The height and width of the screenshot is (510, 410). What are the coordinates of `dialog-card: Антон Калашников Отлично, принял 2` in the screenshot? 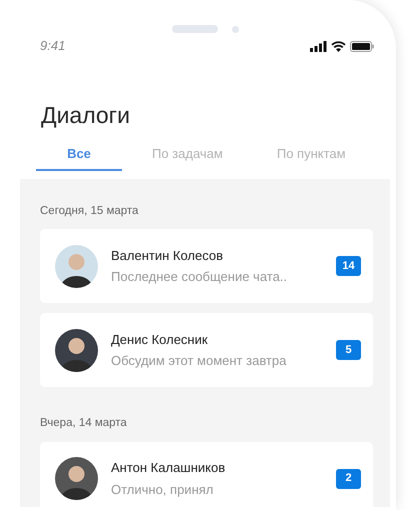 It's located at (206, 475).